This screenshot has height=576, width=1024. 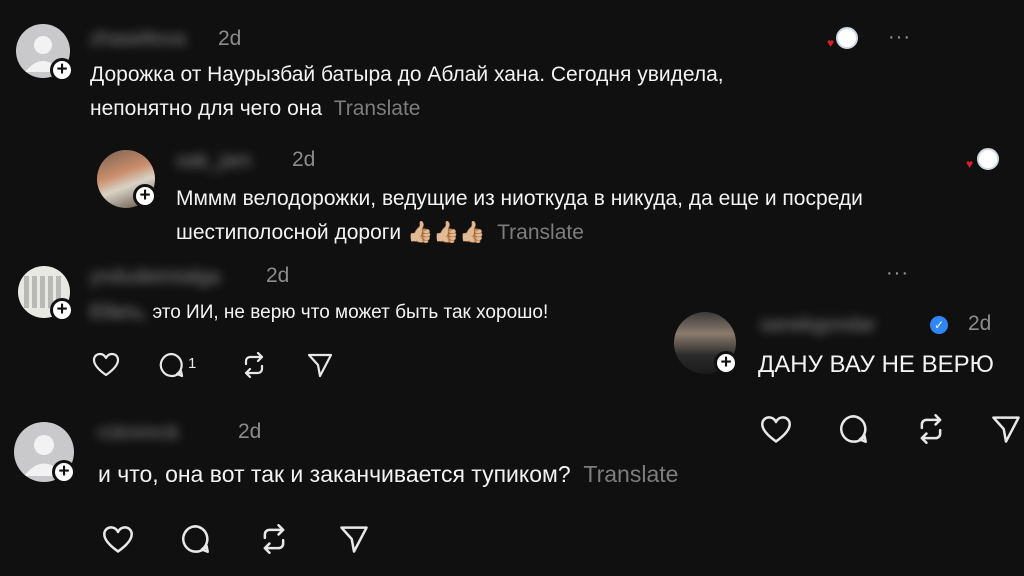 I want to click on username: yndudeimtalga, so click(x=155, y=277).